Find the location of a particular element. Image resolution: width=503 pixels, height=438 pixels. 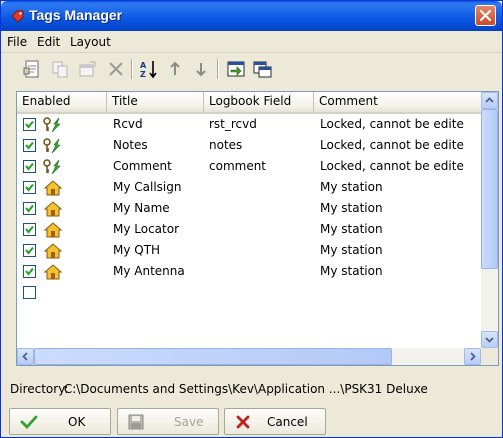

edit-tag-button is located at coordinates (88, 69).